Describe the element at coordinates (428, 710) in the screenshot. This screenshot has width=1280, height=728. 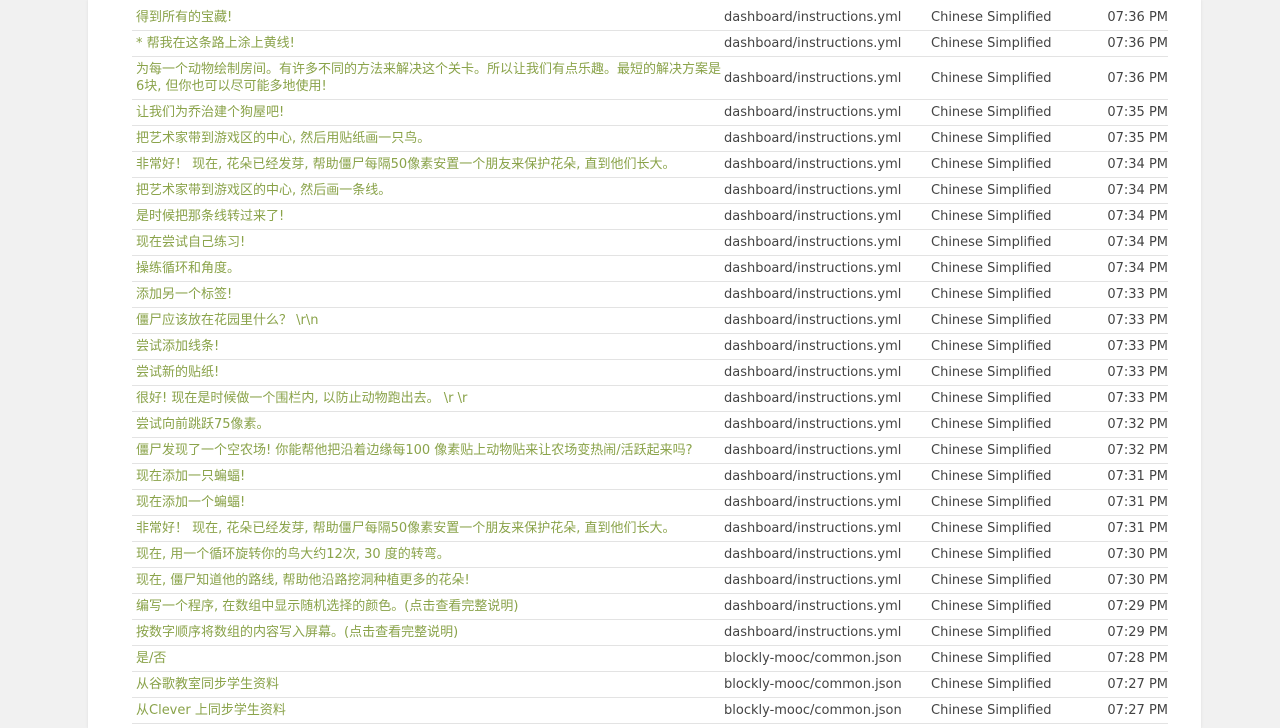
I see `instruction-link: 从Clever 上同步学生资料` at that location.